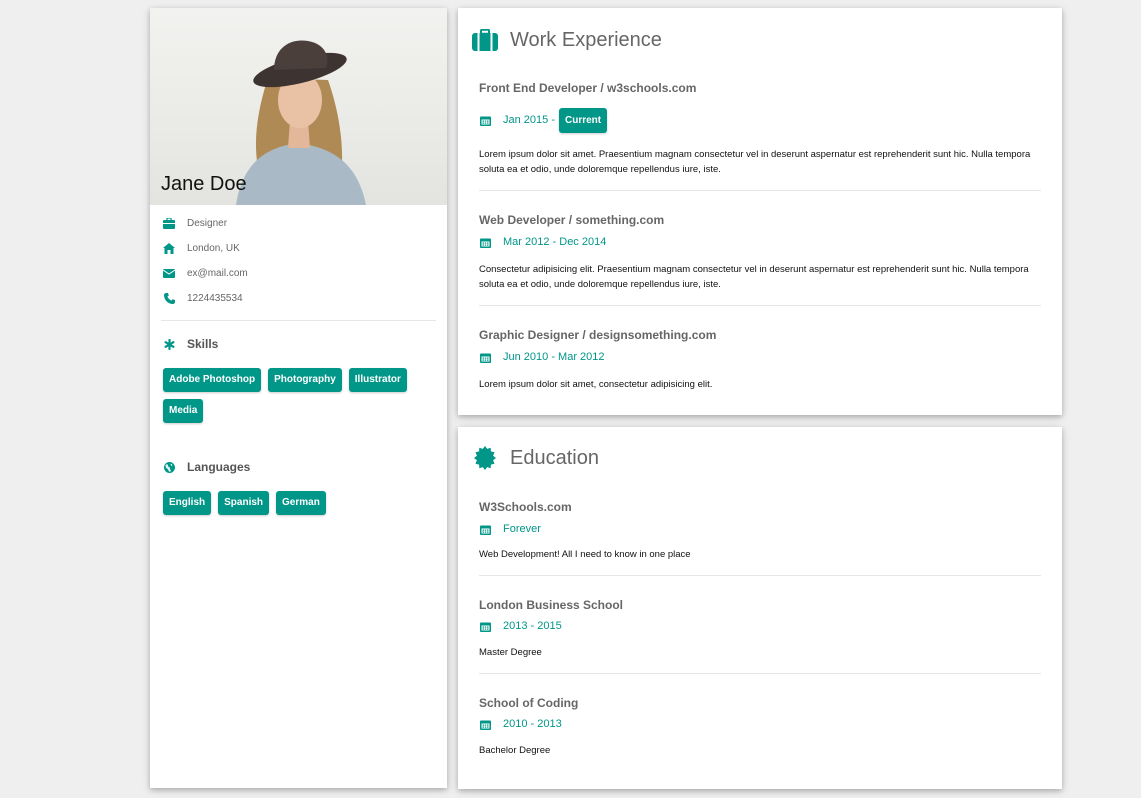 This screenshot has width=1141, height=798. Describe the element at coordinates (169, 344) in the screenshot. I see `asterisk-icon` at that location.